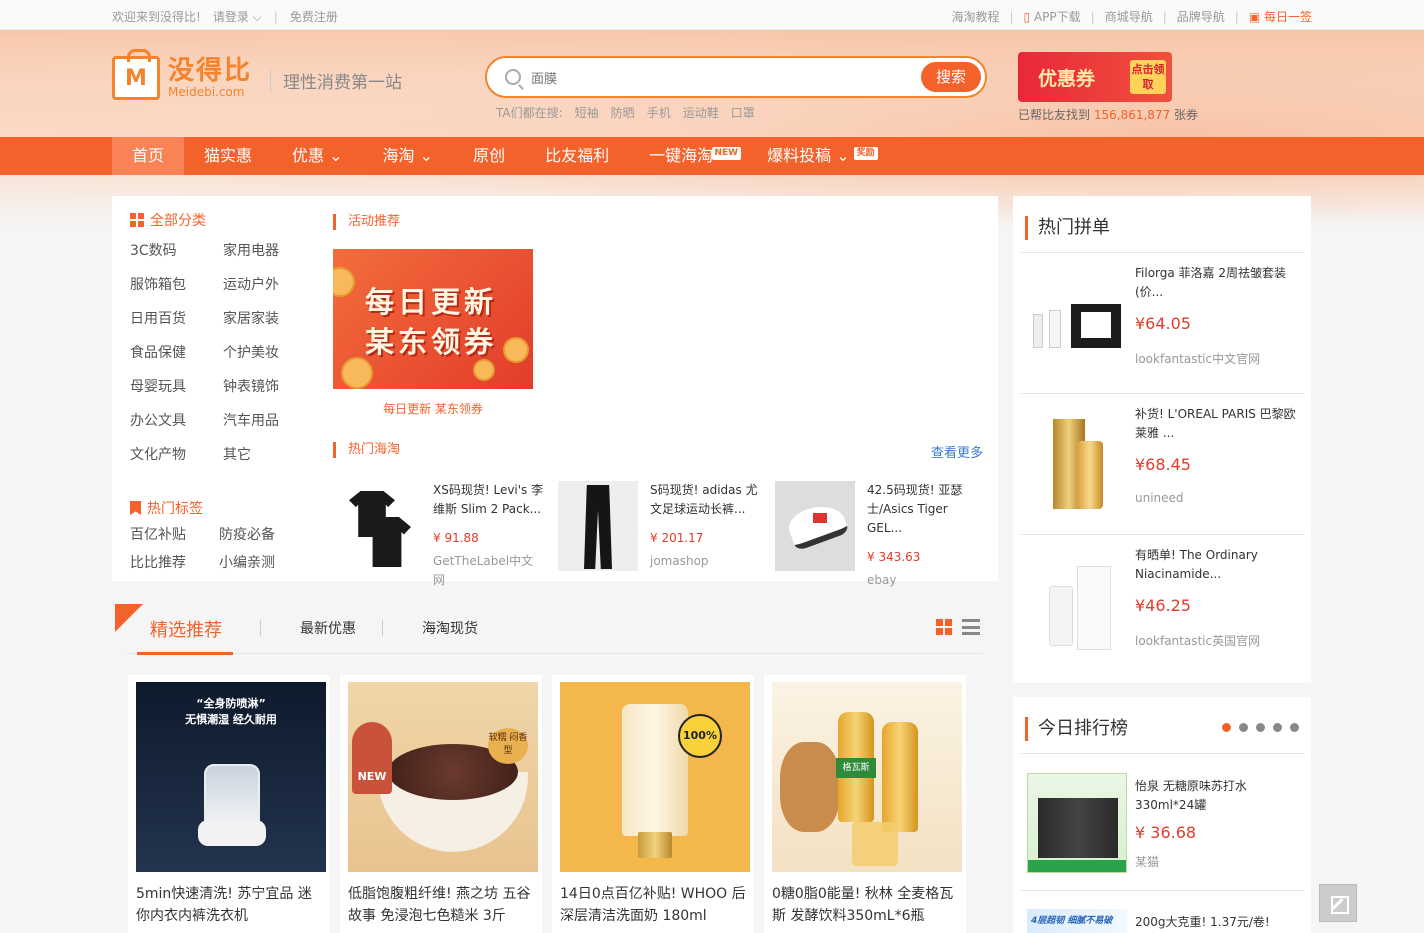 The height and width of the screenshot is (933, 1424). I want to click on sneaker-icon, so click(817, 525).